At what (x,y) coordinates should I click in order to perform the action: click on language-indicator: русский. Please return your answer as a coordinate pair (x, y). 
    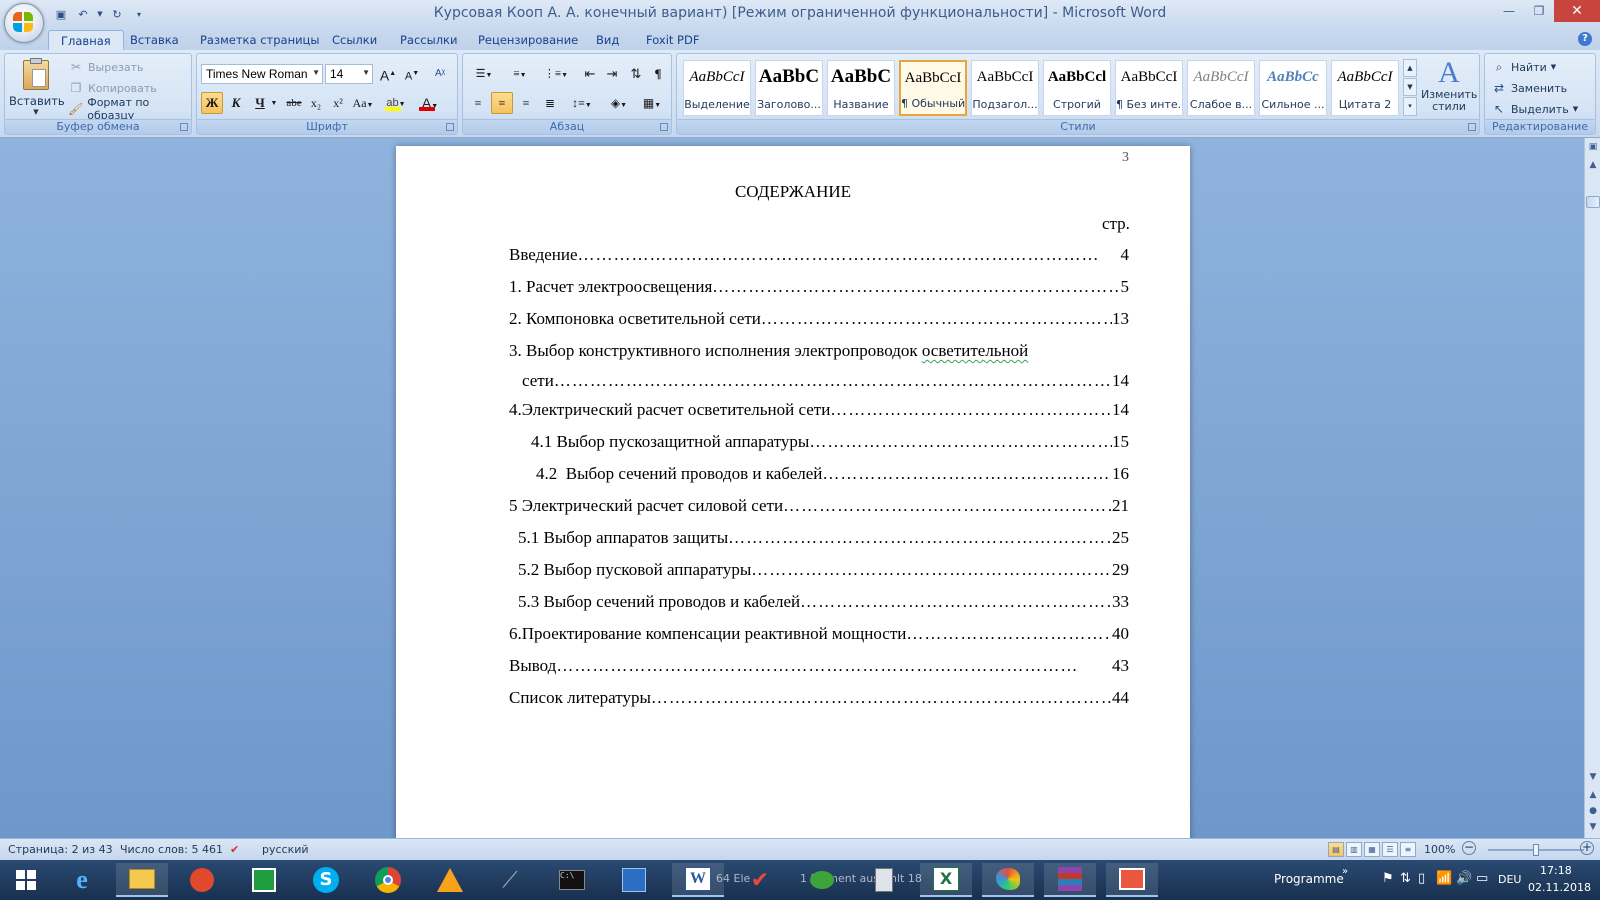
    Looking at the image, I should click on (285, 849).